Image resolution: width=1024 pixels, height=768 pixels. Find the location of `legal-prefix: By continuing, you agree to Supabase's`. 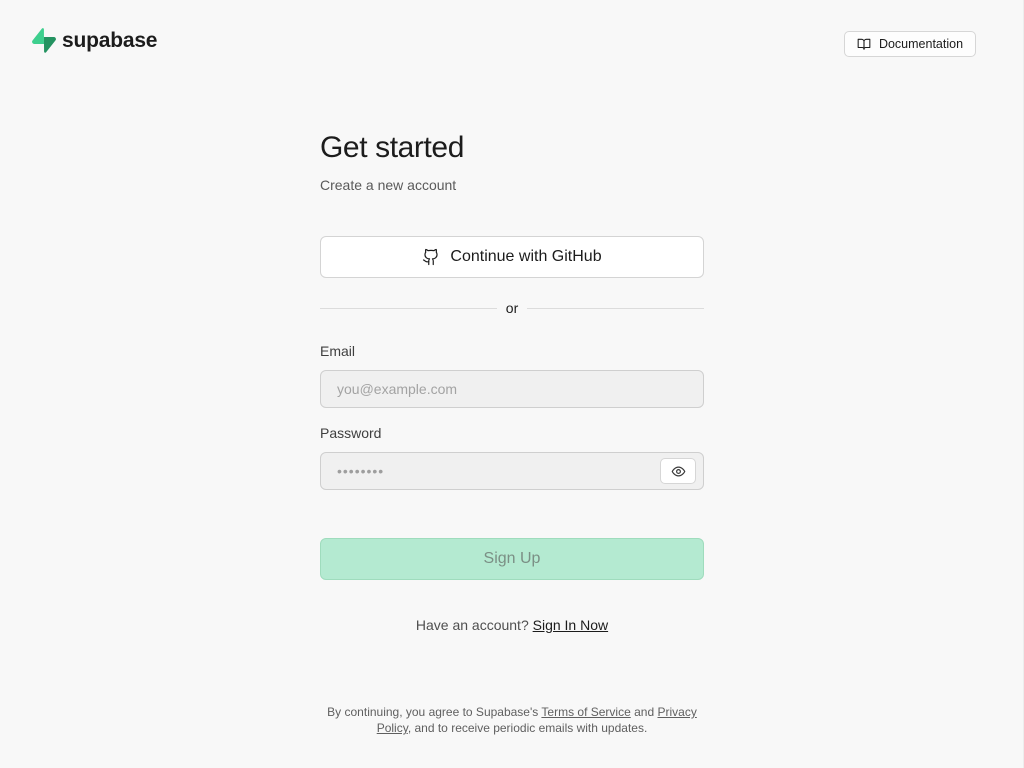

legal-prefix: By continuing, you agree to Supabase's is located at coordinates (433, 712).